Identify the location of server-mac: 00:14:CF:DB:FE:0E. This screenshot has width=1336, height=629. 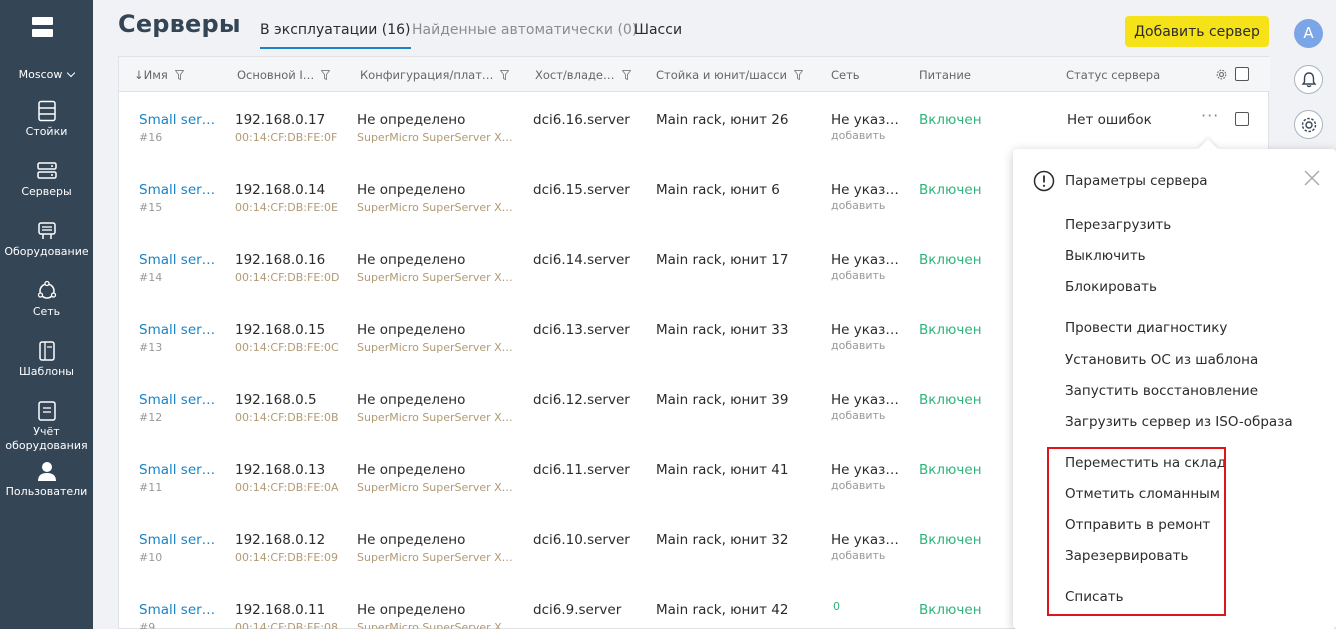
(286, 207).